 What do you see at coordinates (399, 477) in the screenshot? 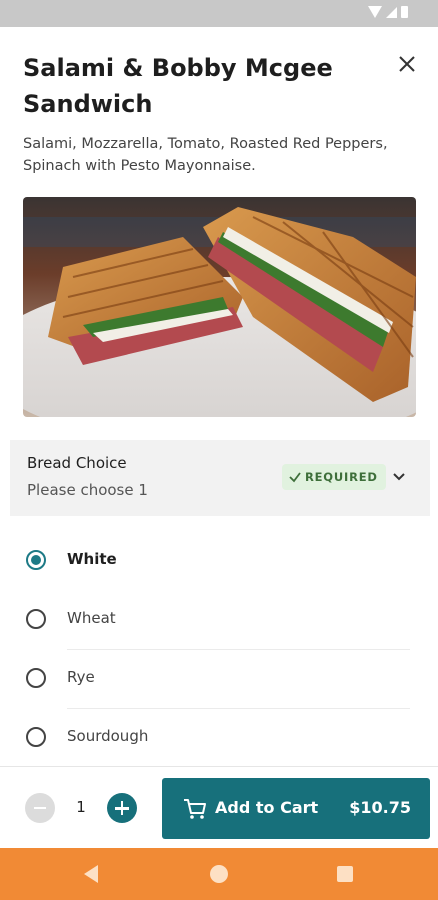
I see `chevron-down-icon` at bounding box center [399, 477].